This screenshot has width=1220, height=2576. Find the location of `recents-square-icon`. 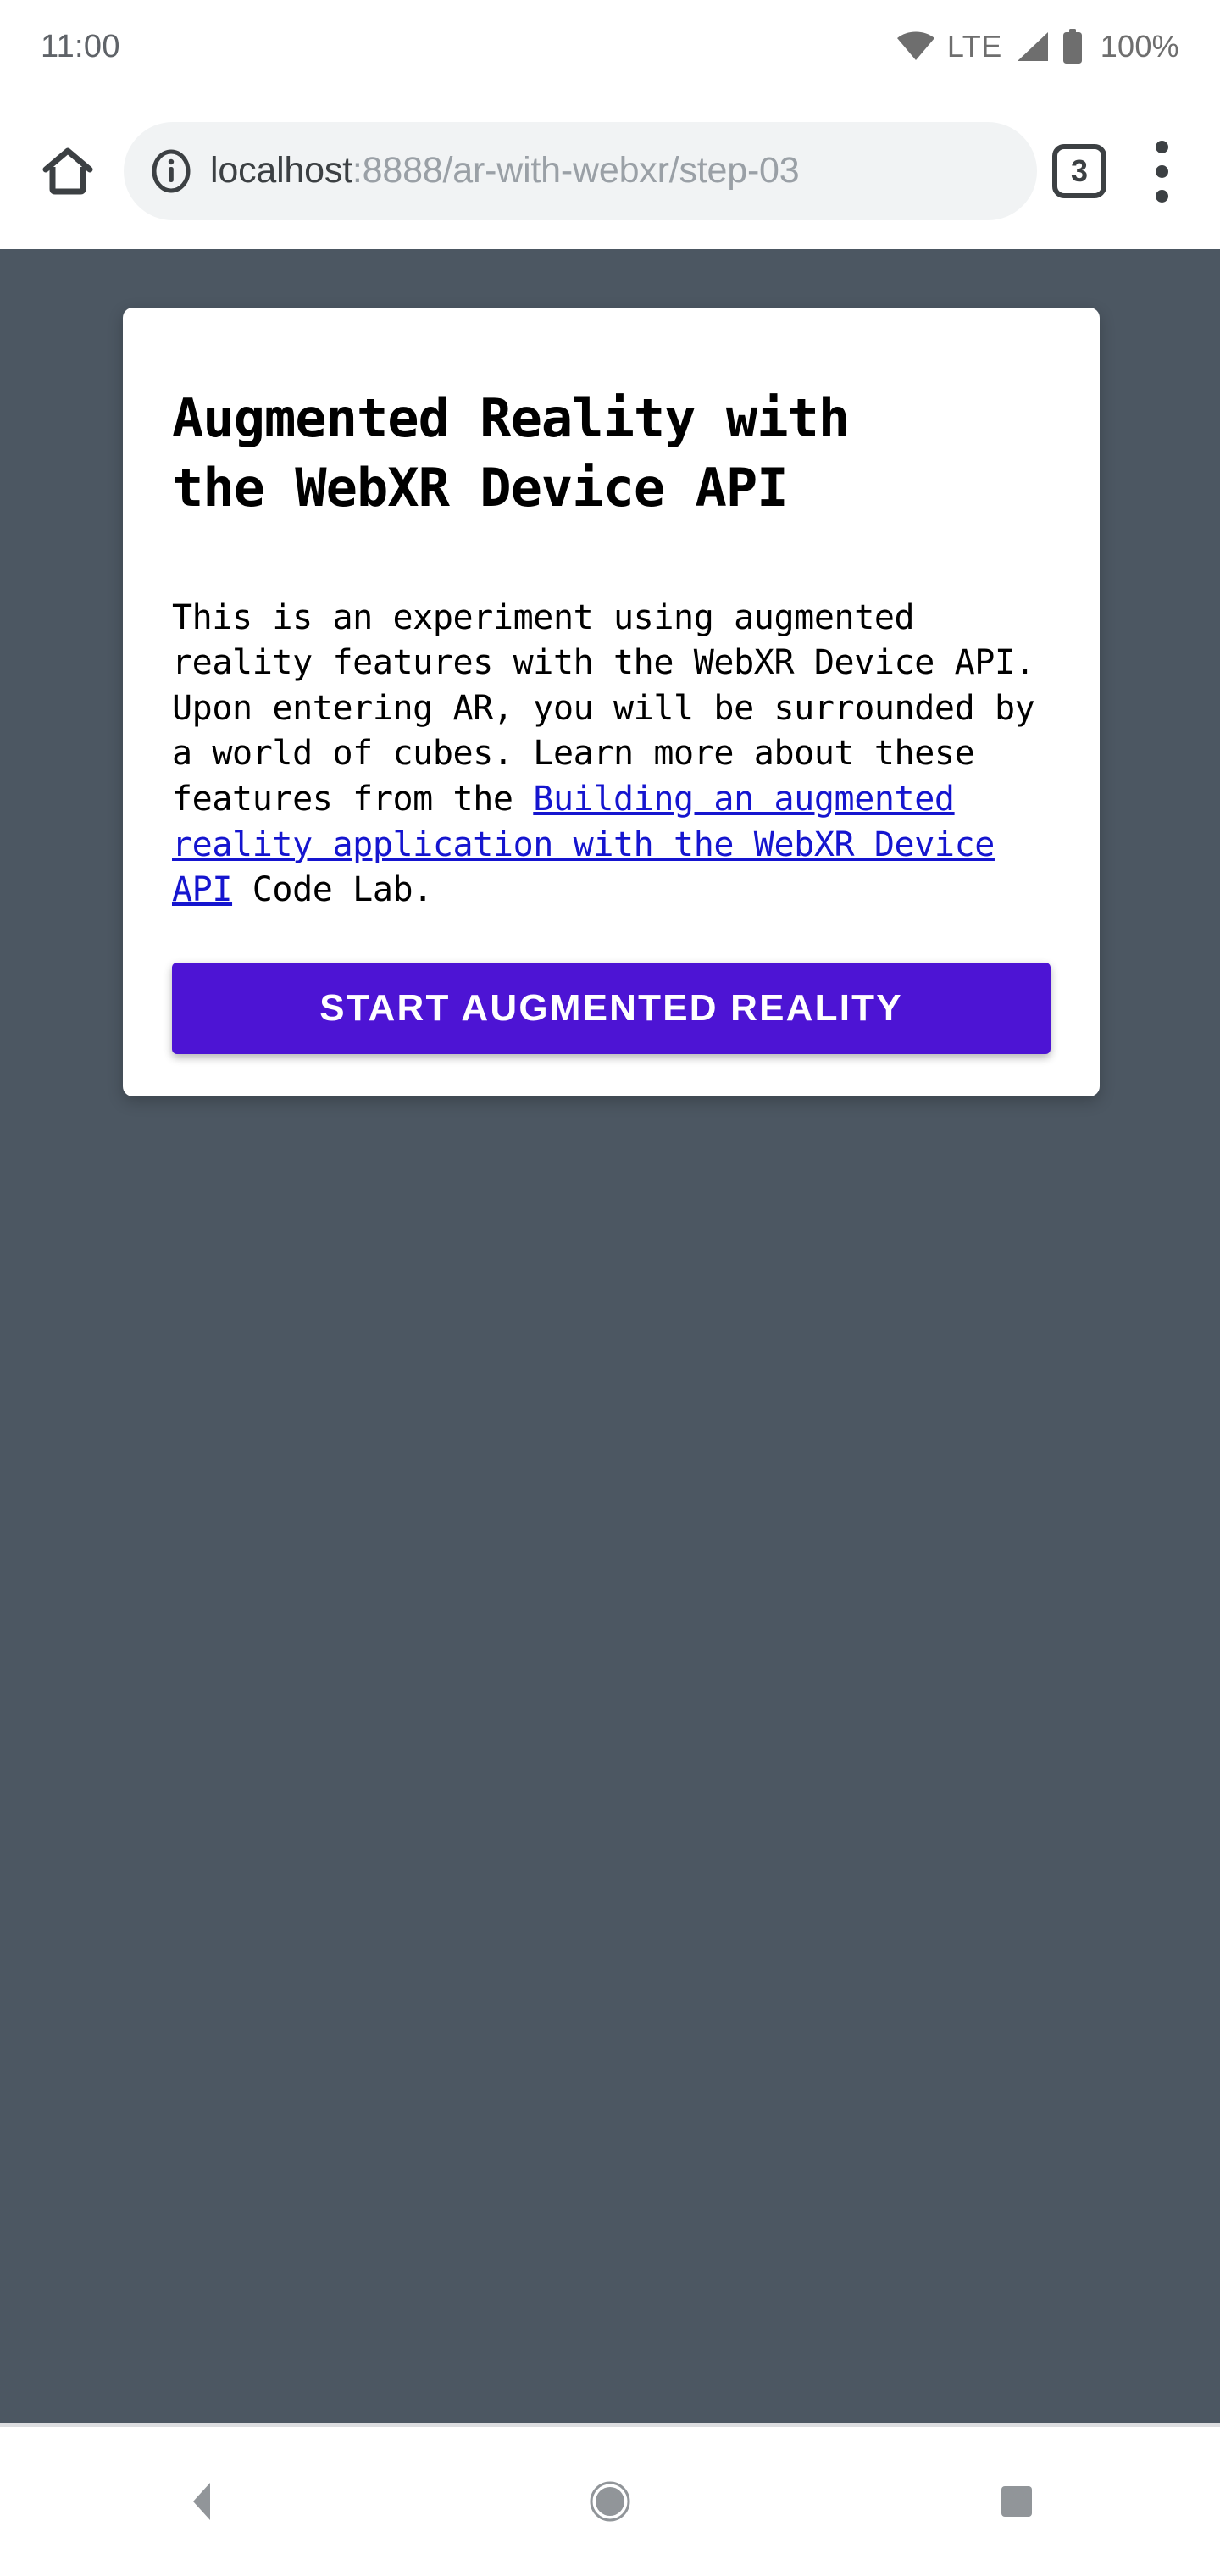

recents-square-icon is located at coordinates (1016, 2501).